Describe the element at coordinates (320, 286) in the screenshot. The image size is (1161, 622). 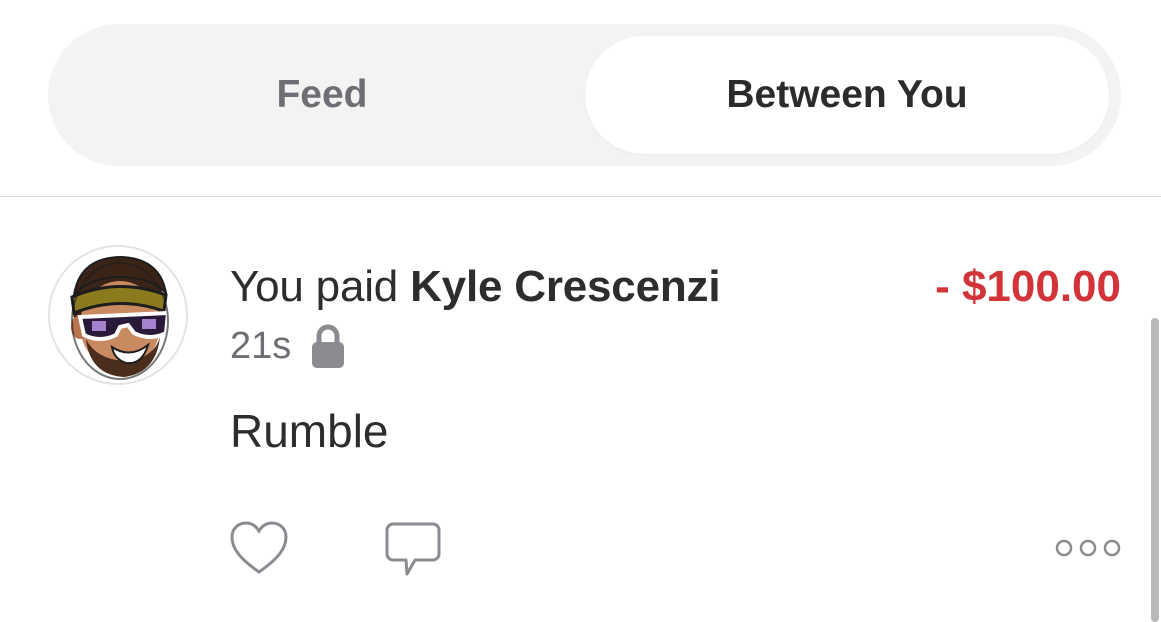
I see `story-verb: You paid` at that location.